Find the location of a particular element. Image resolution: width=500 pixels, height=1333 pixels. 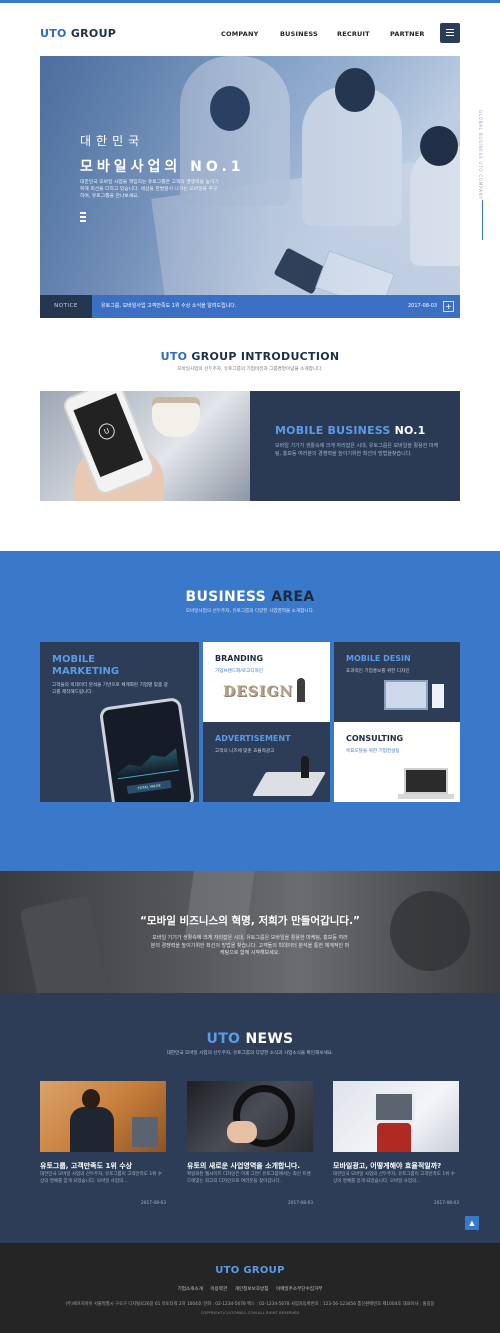

card-title: ADVERTISEMENT is located at coordinates (253, 738).